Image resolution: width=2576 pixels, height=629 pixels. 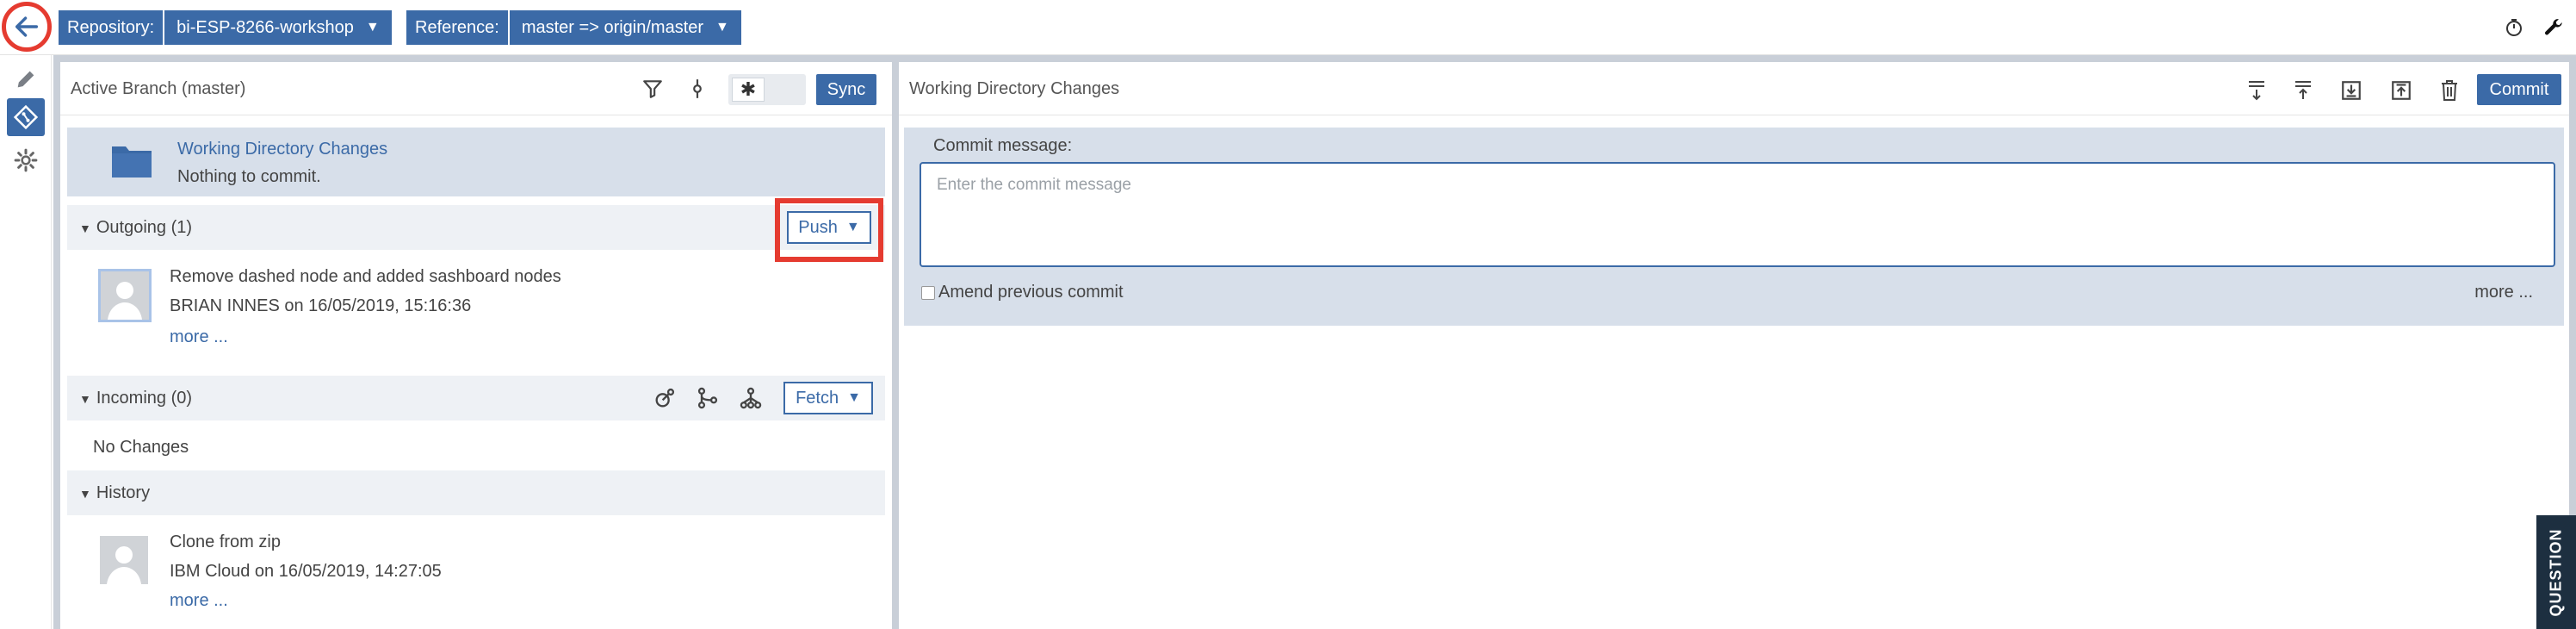 I want to click on stage-all-icon, so click(x=2257, y=90).